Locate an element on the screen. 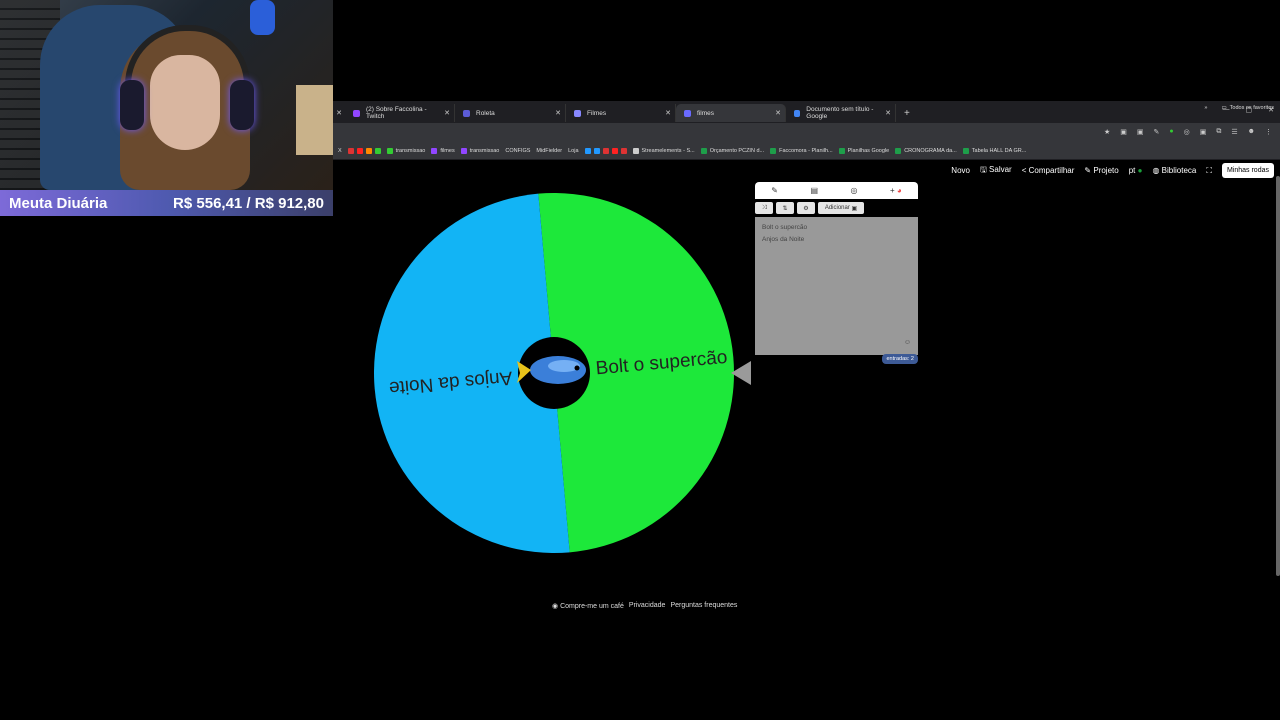 This screenshot has width=1280, height=720. image-icon: ▣ is located at coordinates (854, 208).